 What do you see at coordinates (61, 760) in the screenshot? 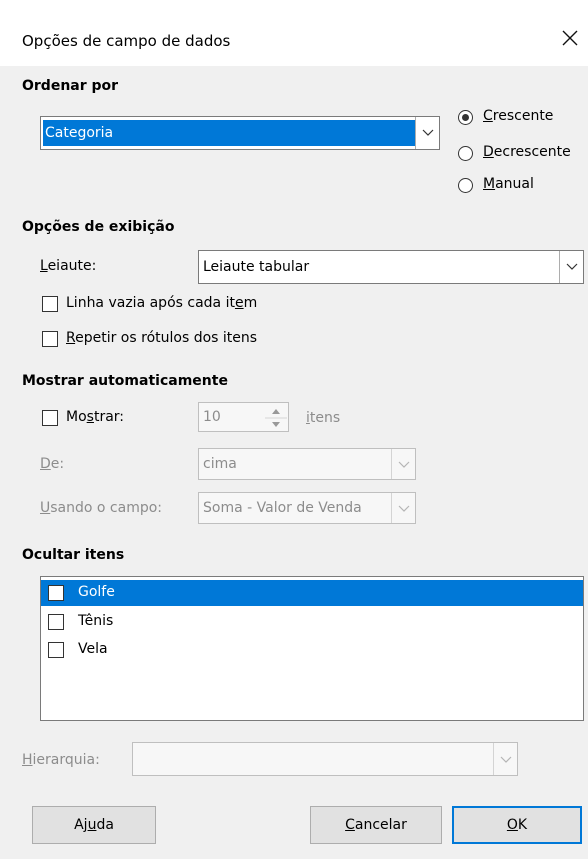
I see `hierarchy-label: Hierarquia:` at bounding box center [61, 760].